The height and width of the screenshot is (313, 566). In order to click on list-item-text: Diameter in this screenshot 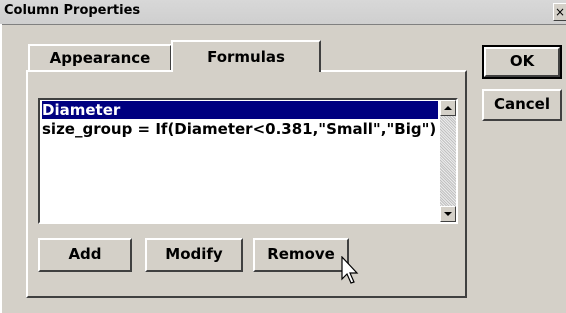, I will do `click(81, 110)`.